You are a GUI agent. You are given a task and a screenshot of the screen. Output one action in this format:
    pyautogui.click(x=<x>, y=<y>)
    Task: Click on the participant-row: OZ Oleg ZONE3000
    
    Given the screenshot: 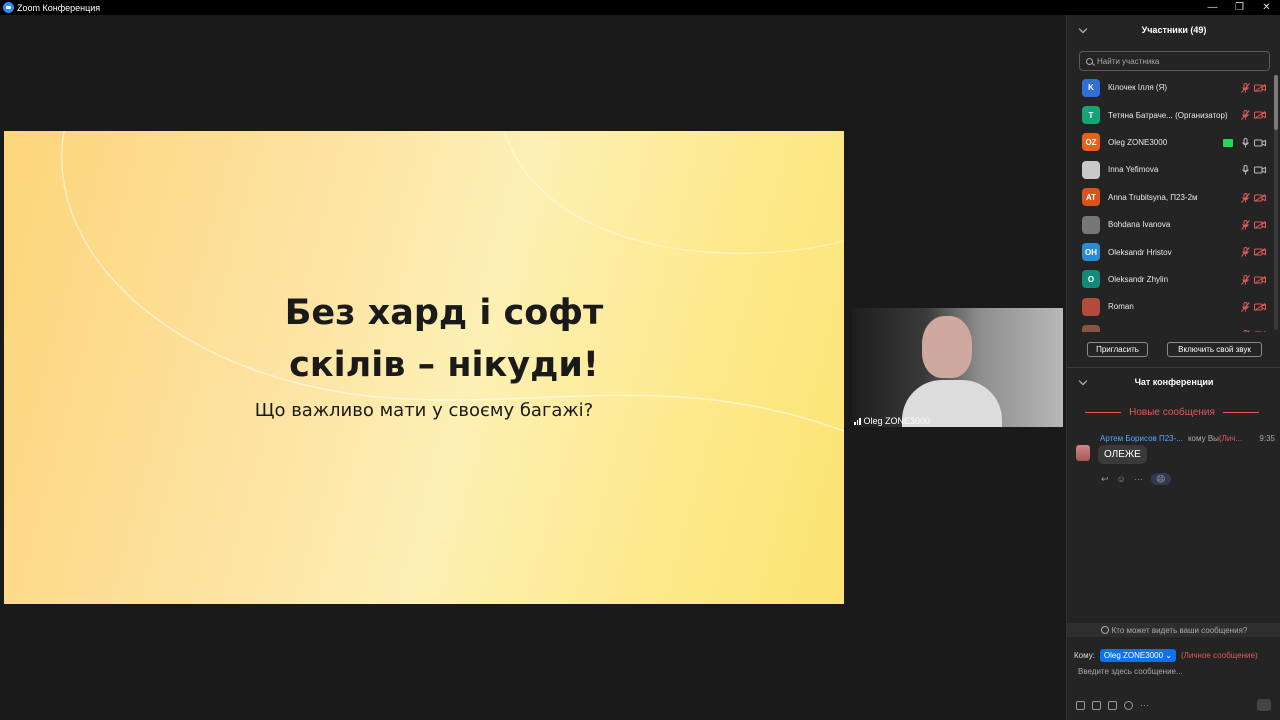 What is the action you would take?
    pyautogui.click(x=1170, y=142)
    